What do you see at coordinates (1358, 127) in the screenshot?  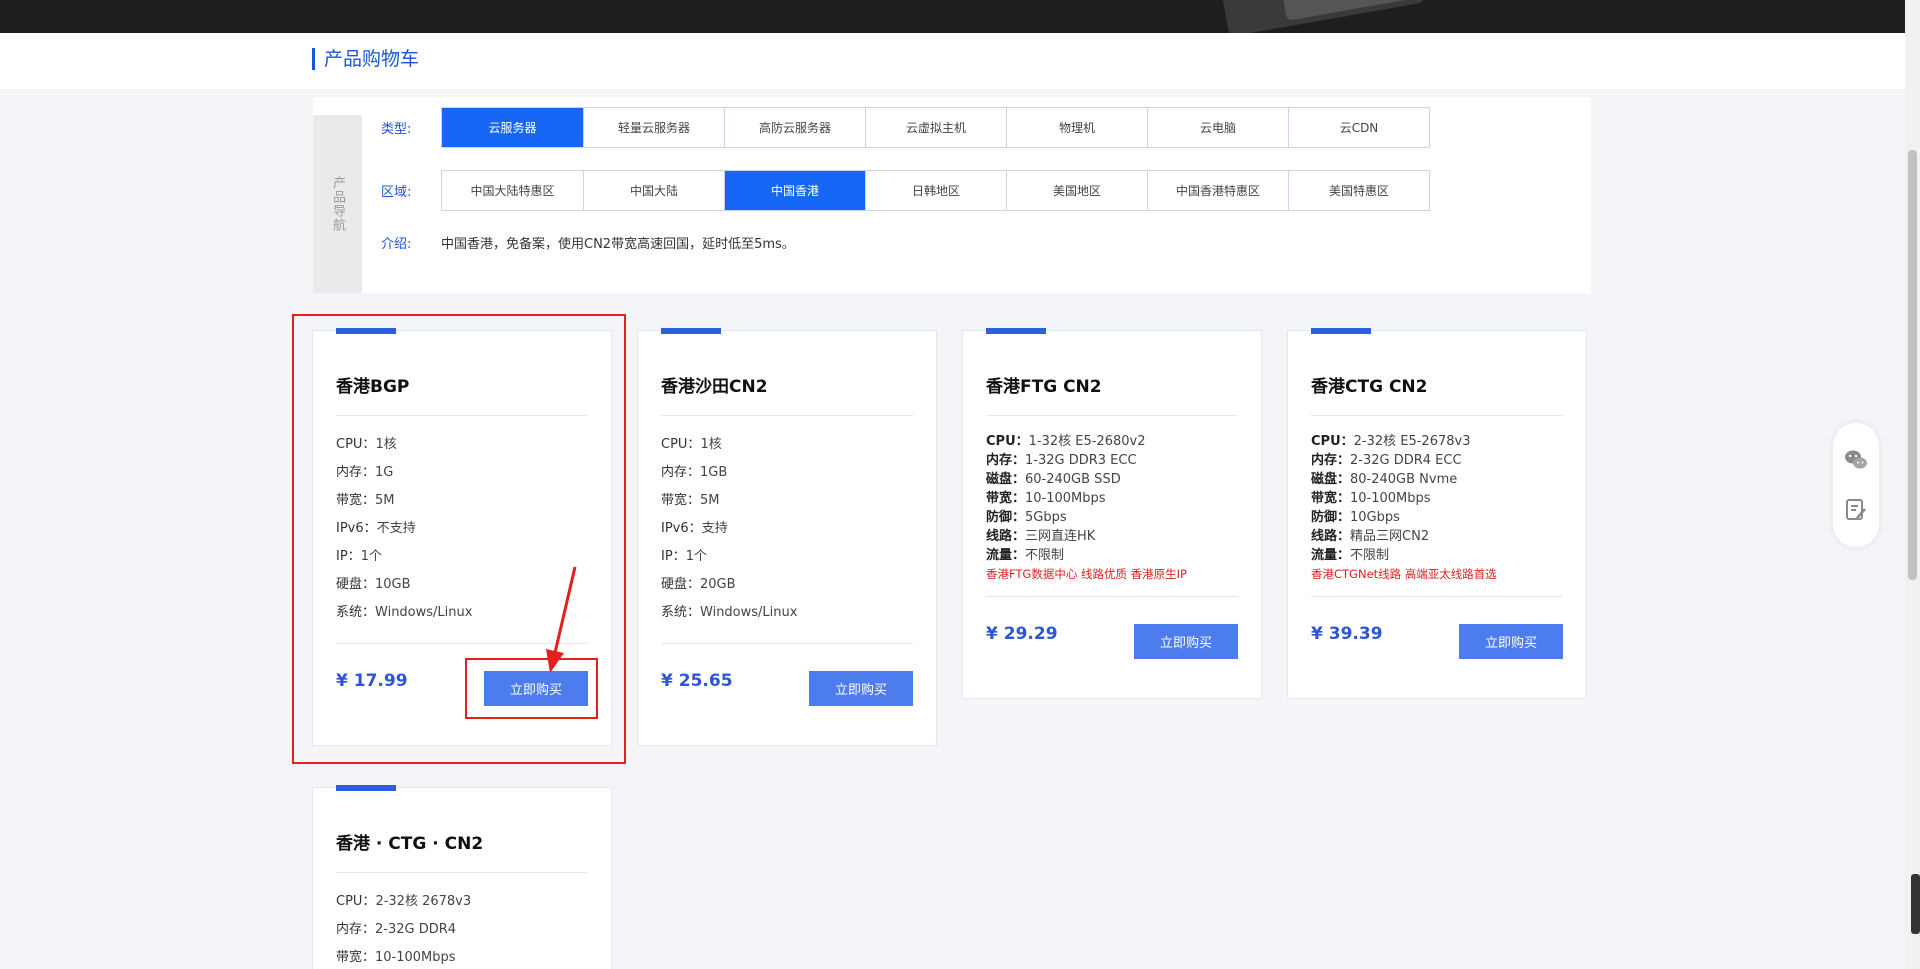 I see `type-option: 云CDN` at bounding box center [1358, 127].